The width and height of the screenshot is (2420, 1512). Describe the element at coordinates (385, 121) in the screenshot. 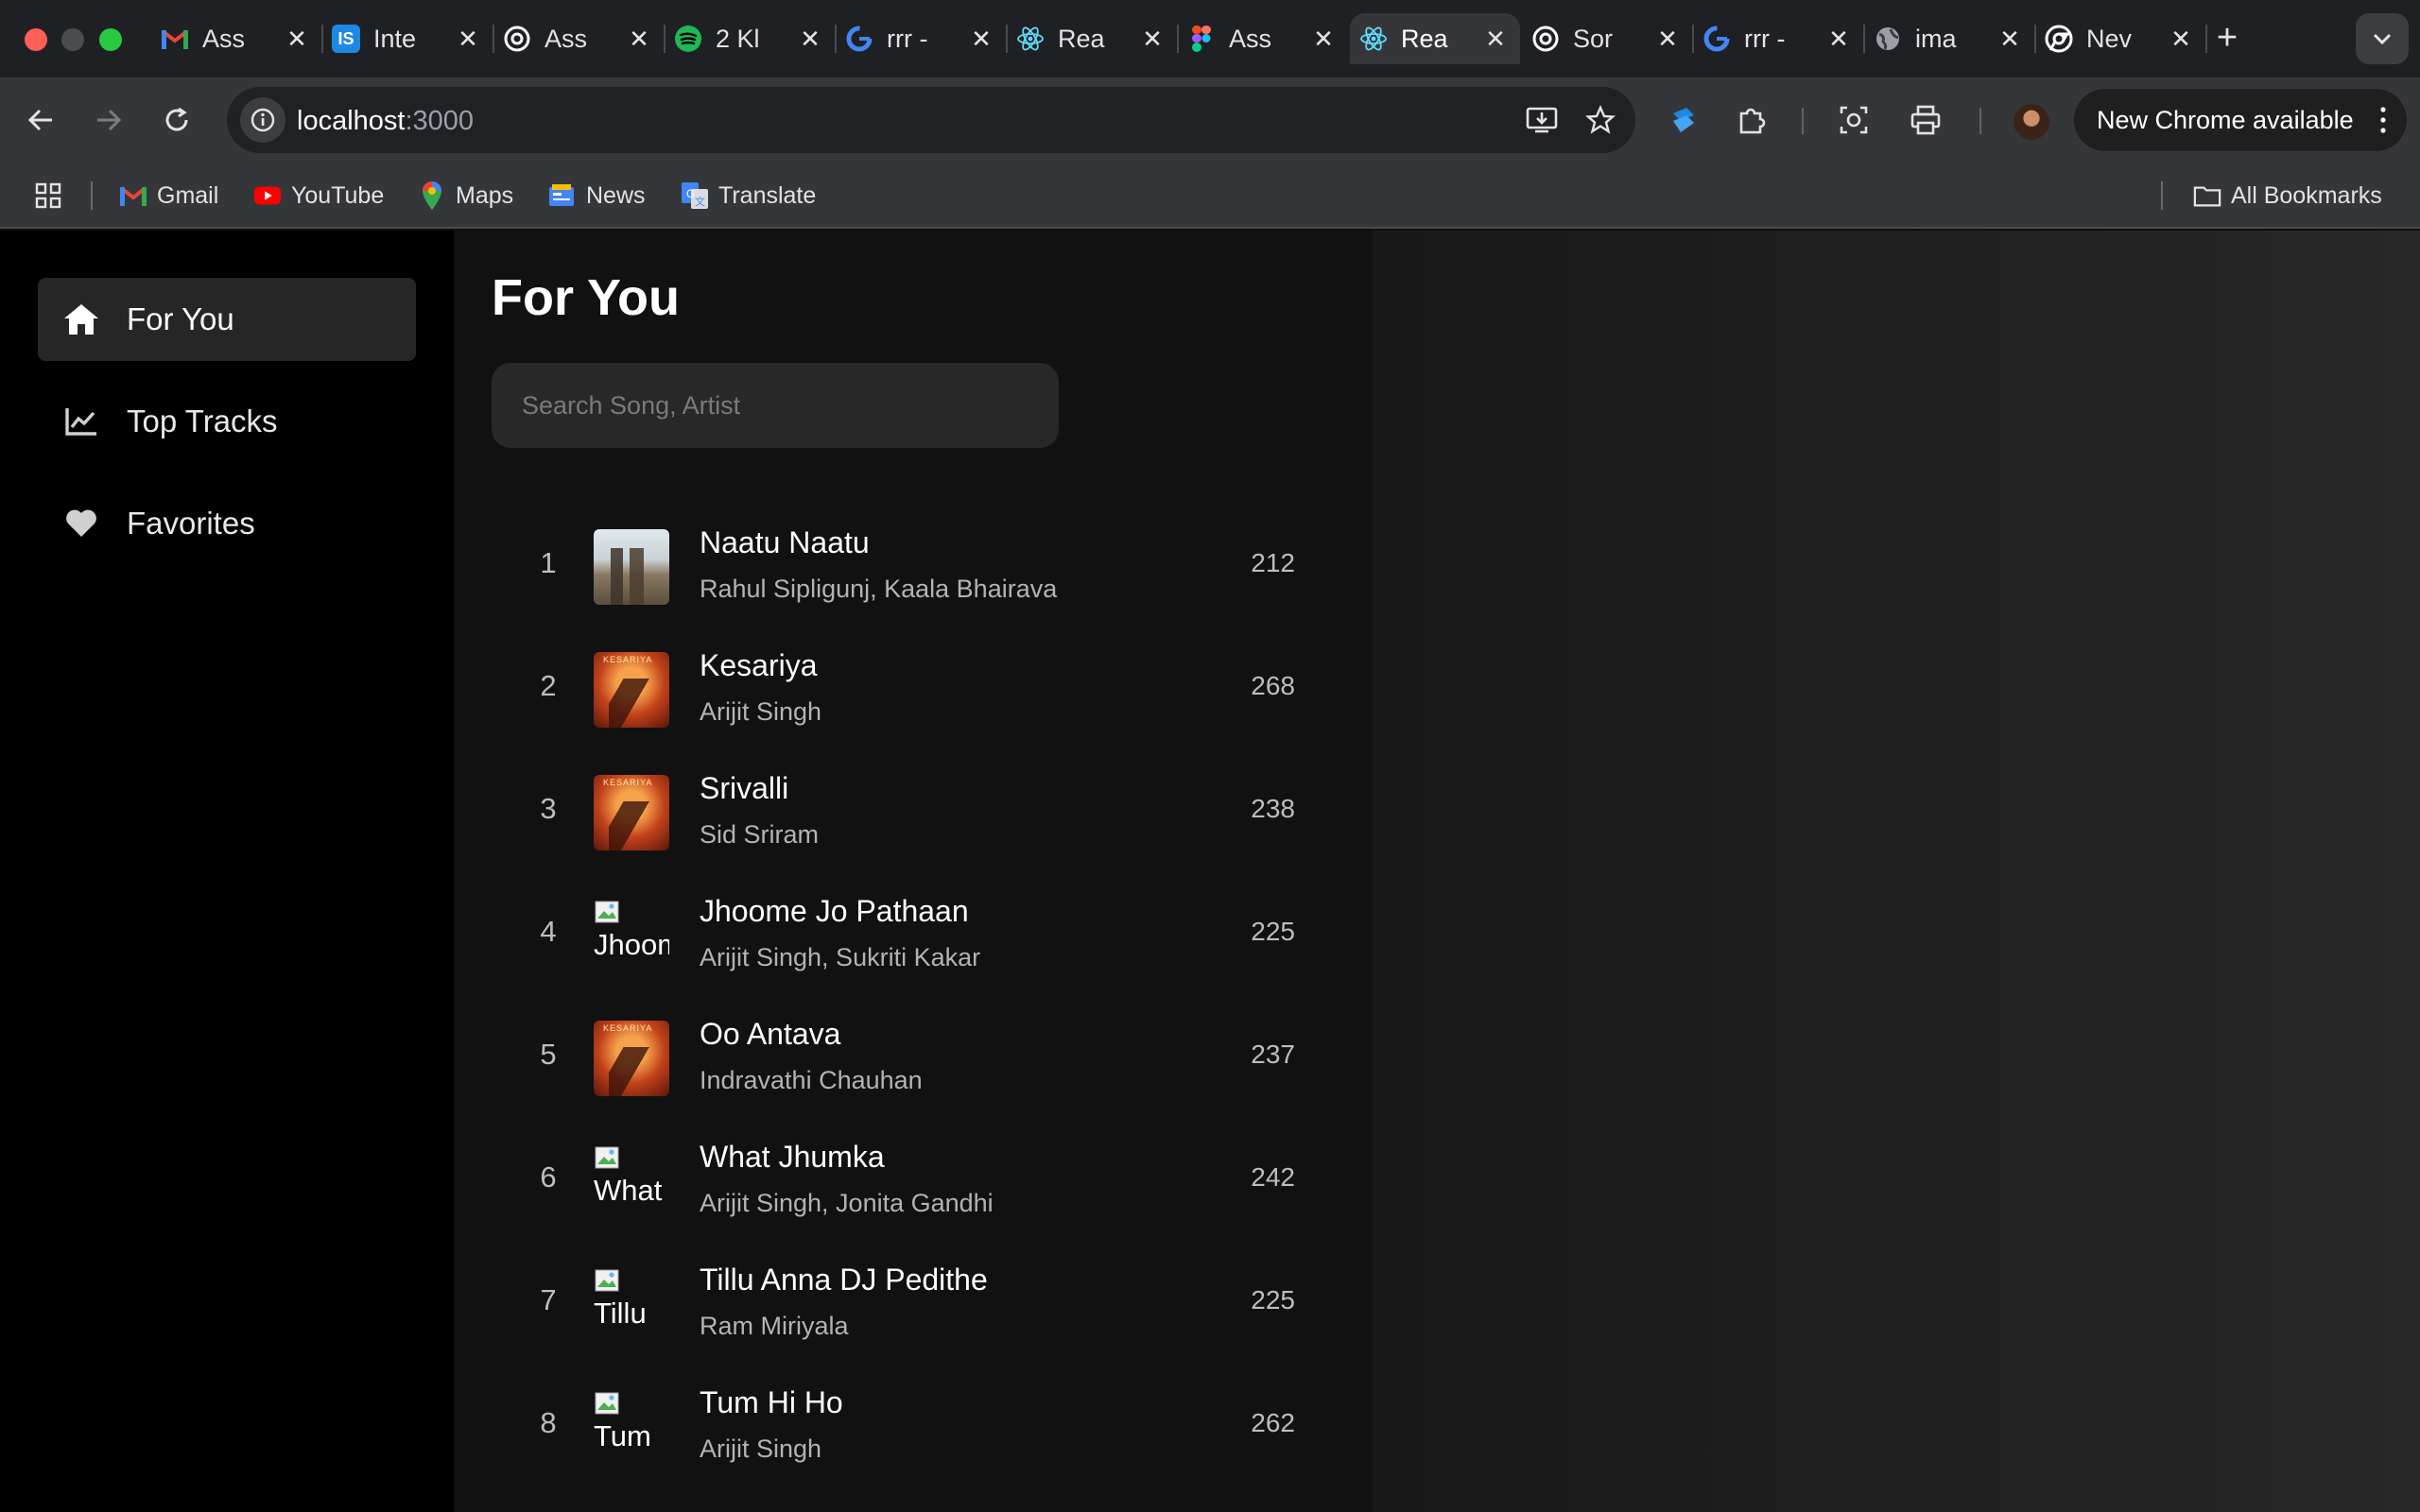

I see `url-text: localhost:3000` at that location.